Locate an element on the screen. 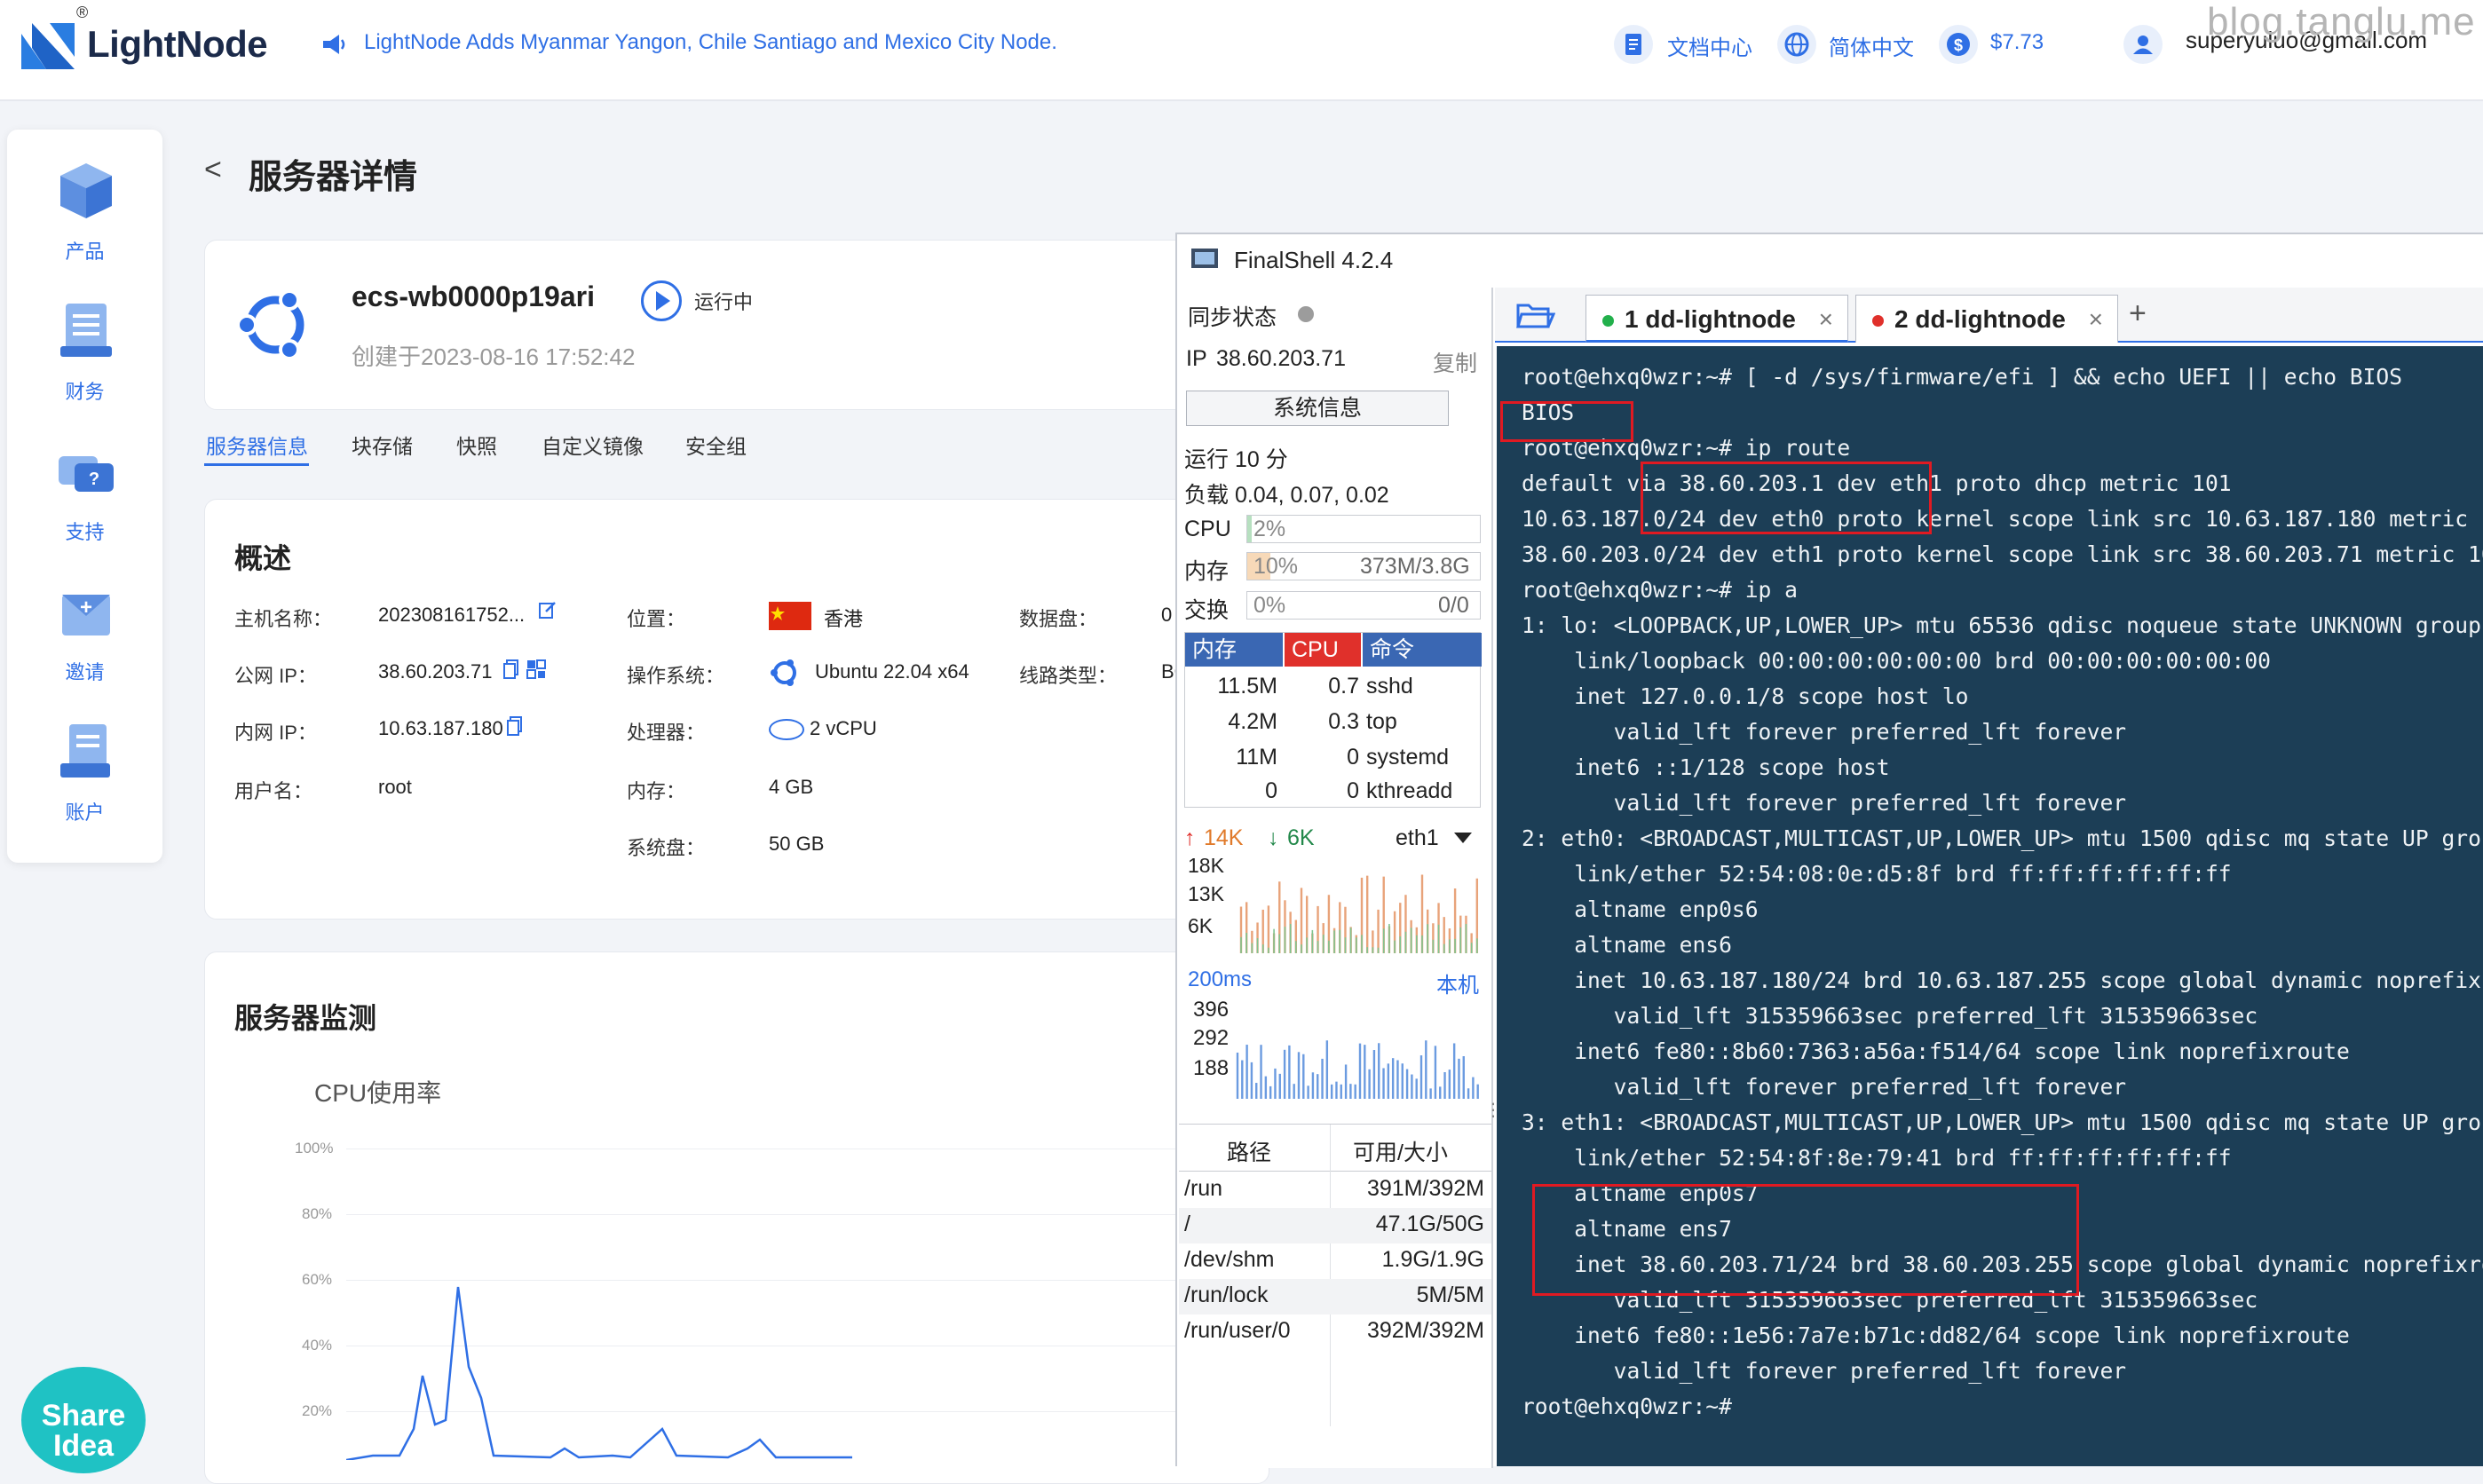  docs-icon is located at coordinates (1633, 45).